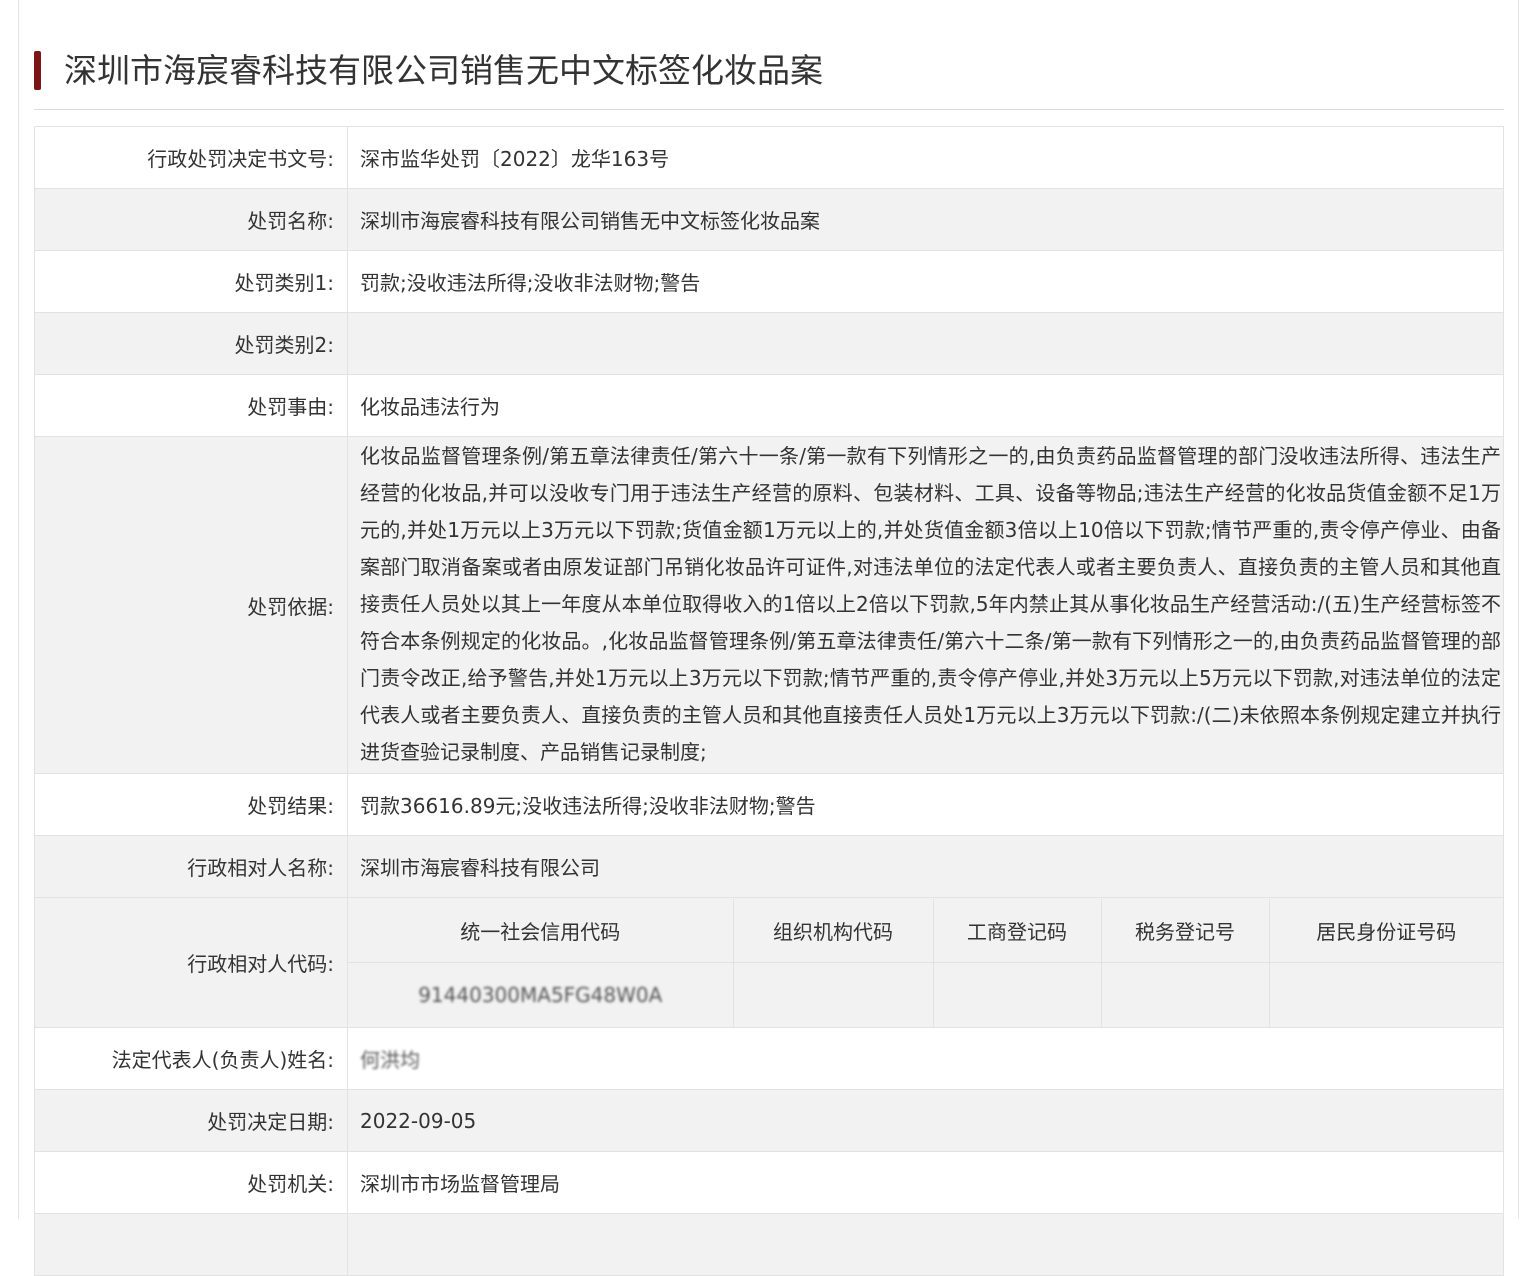  What do you see at coordinates (1385, 994) in the screenshot?
I see `id-number-value` at bounding box center [1385, 994].